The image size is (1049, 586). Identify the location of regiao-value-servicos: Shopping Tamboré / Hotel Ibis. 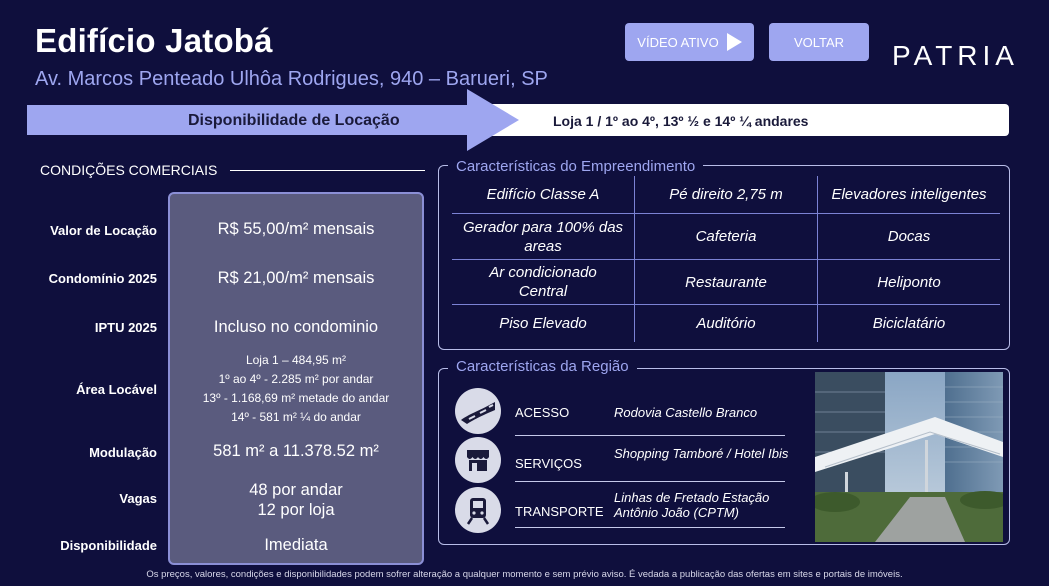
(701, 453).